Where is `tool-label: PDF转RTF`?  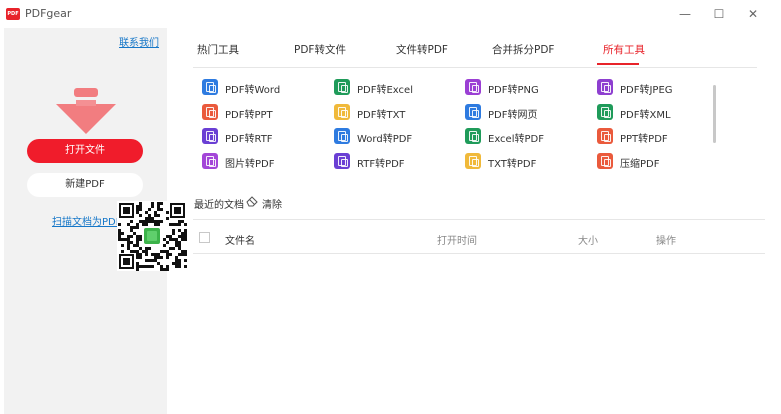 tool-label: PDF转RTF is located at coordinates (249, 139).